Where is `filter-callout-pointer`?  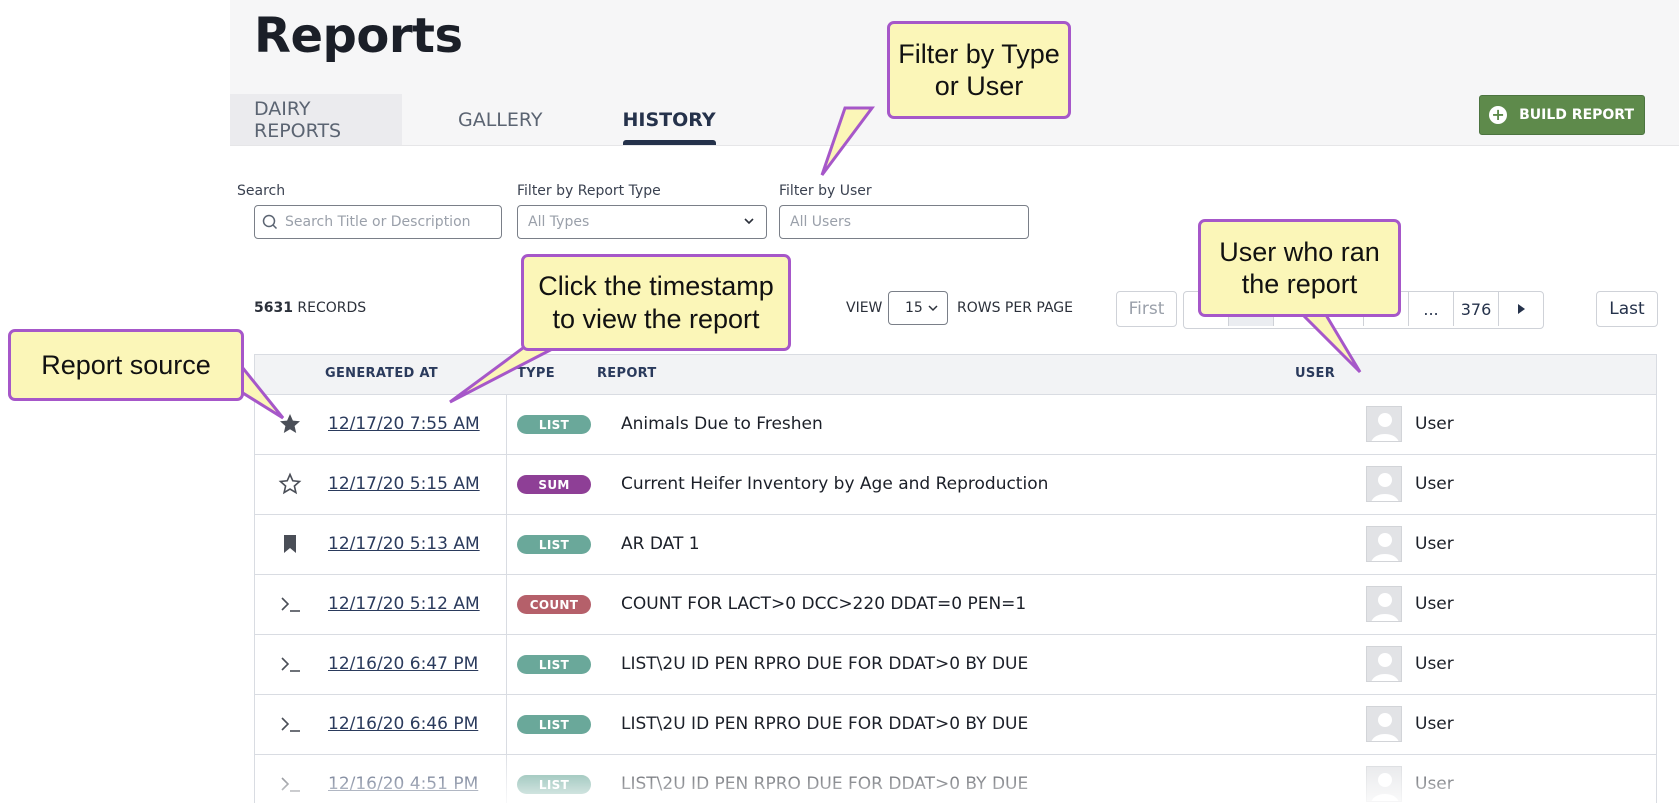 filter-callout-pointer is located at coordinates (847, 141).